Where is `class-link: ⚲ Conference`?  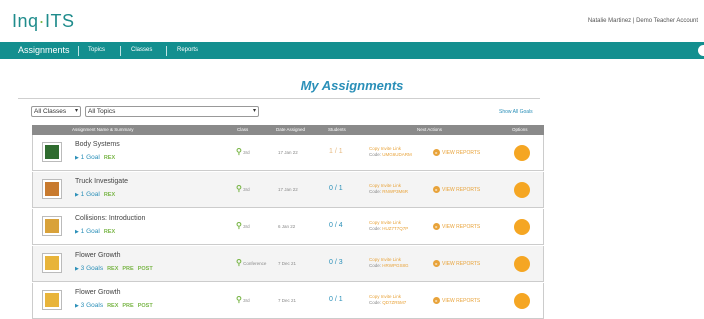 class-link: ⚲ Conference is located at coordinates (251, 262).